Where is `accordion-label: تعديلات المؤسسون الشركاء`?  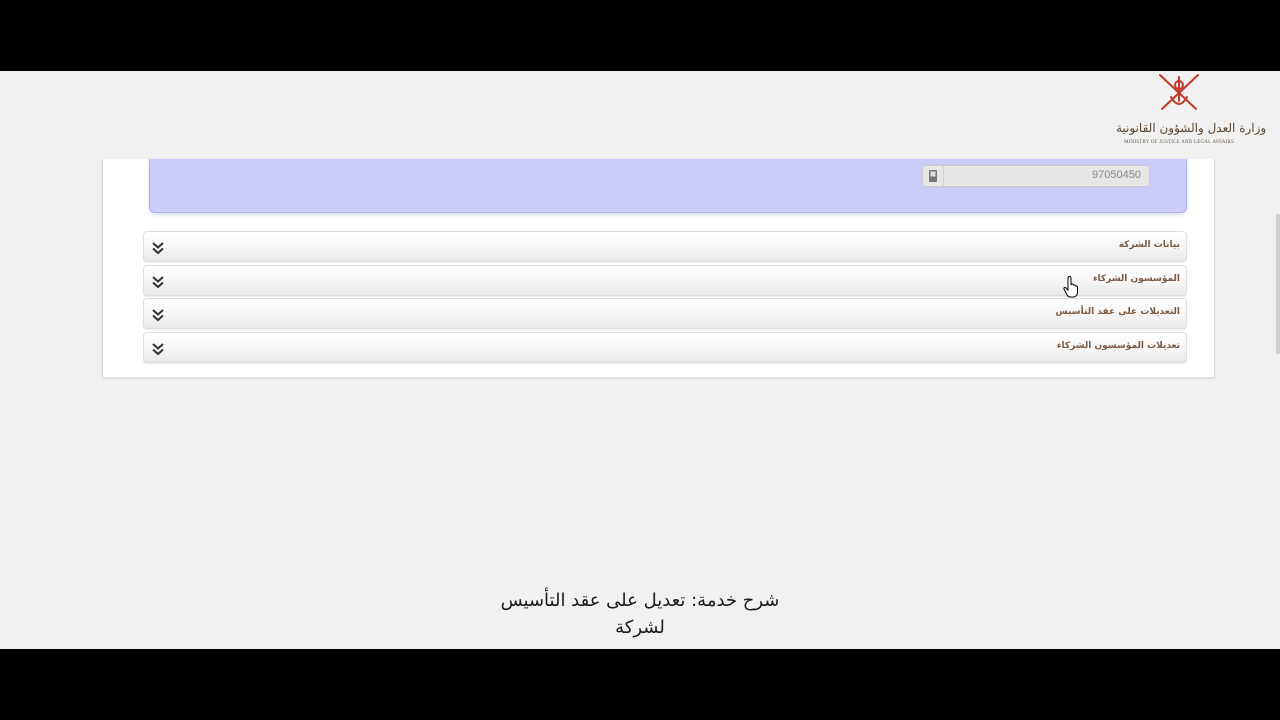
accordion-label: تعديلات المؤسسون الشركاء is located at coordinates (1118, 345).